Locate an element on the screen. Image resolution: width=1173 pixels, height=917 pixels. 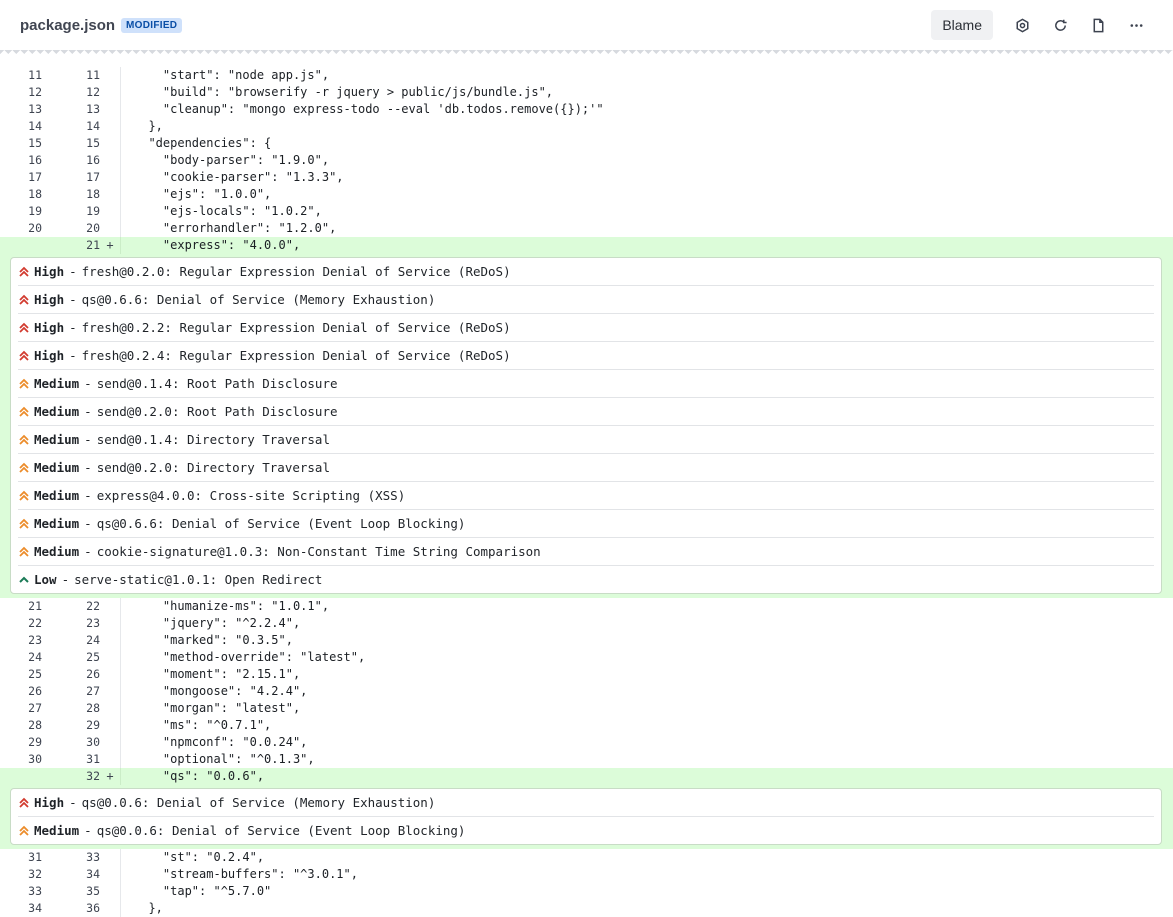
code-text: "optional": "^0.1.3", is located at coordinates (217, 759).